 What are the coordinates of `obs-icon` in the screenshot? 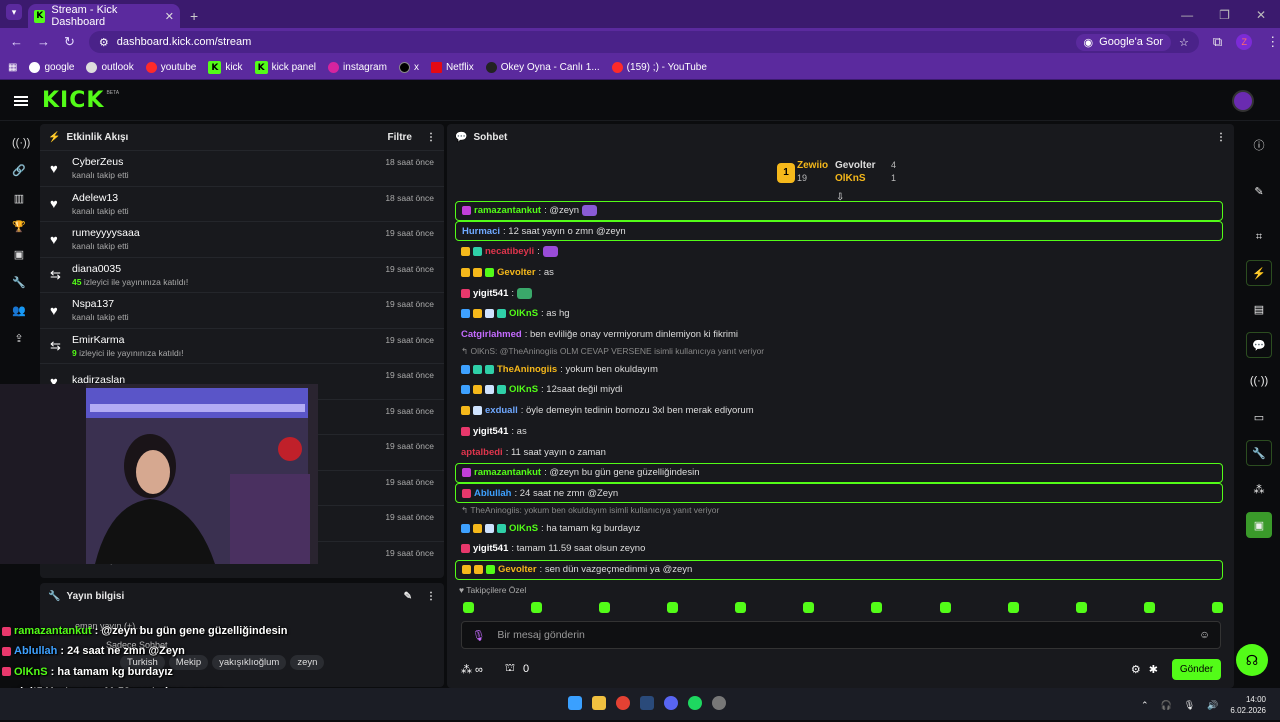 It's located at (719, 703).